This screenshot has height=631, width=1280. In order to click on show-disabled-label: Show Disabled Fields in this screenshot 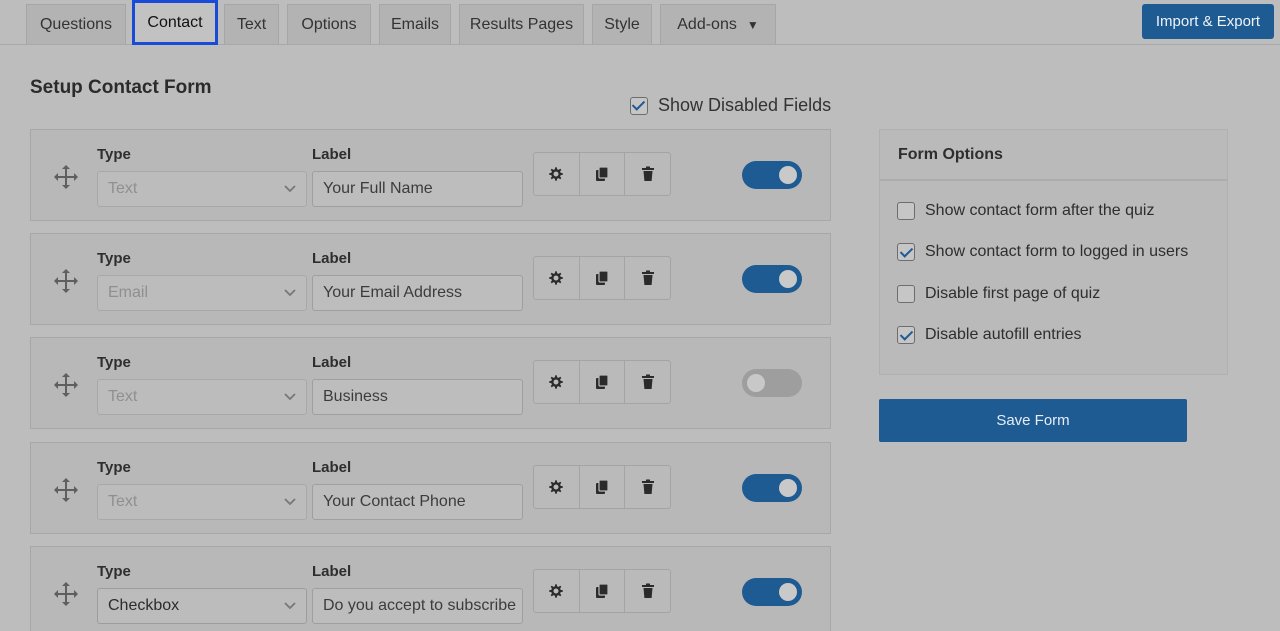, I will do `click(745, 105)`.